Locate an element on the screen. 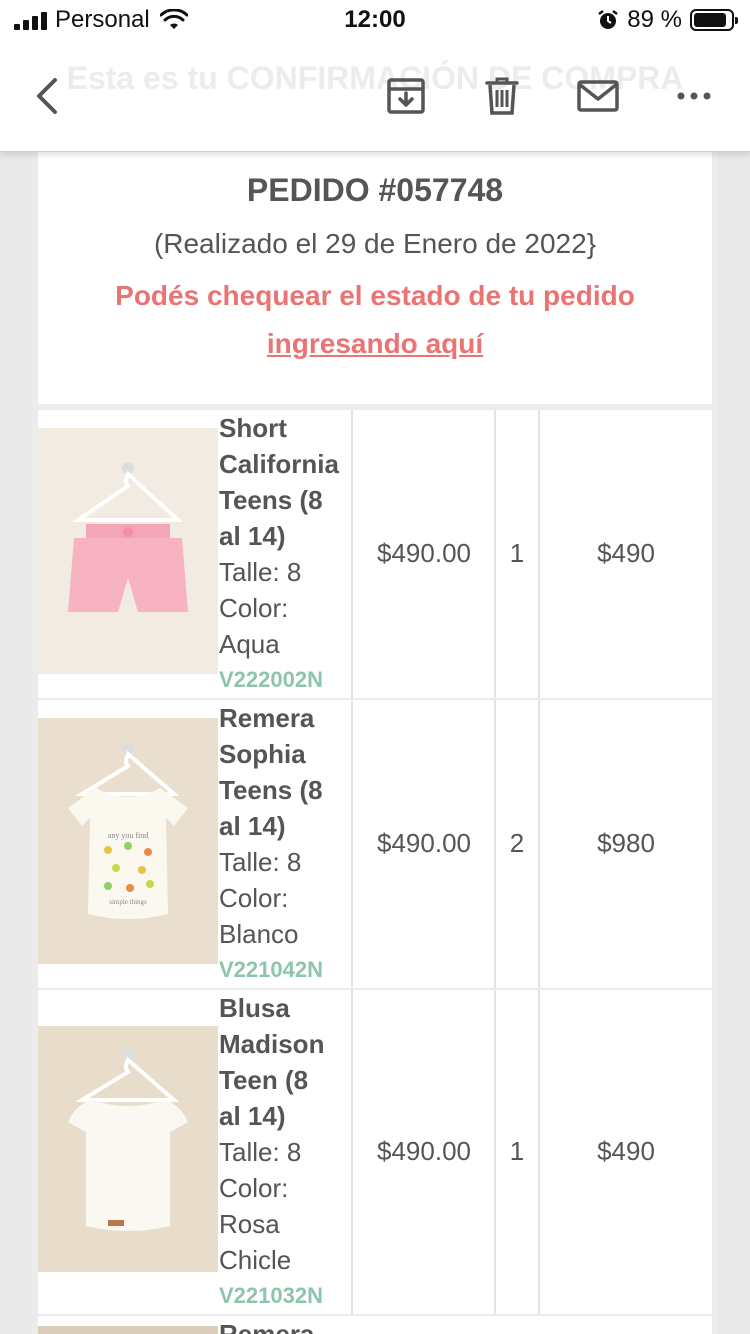 The width and height of the screenshot is (750, 1334). trash-icon is located at coordinates (502, 96).